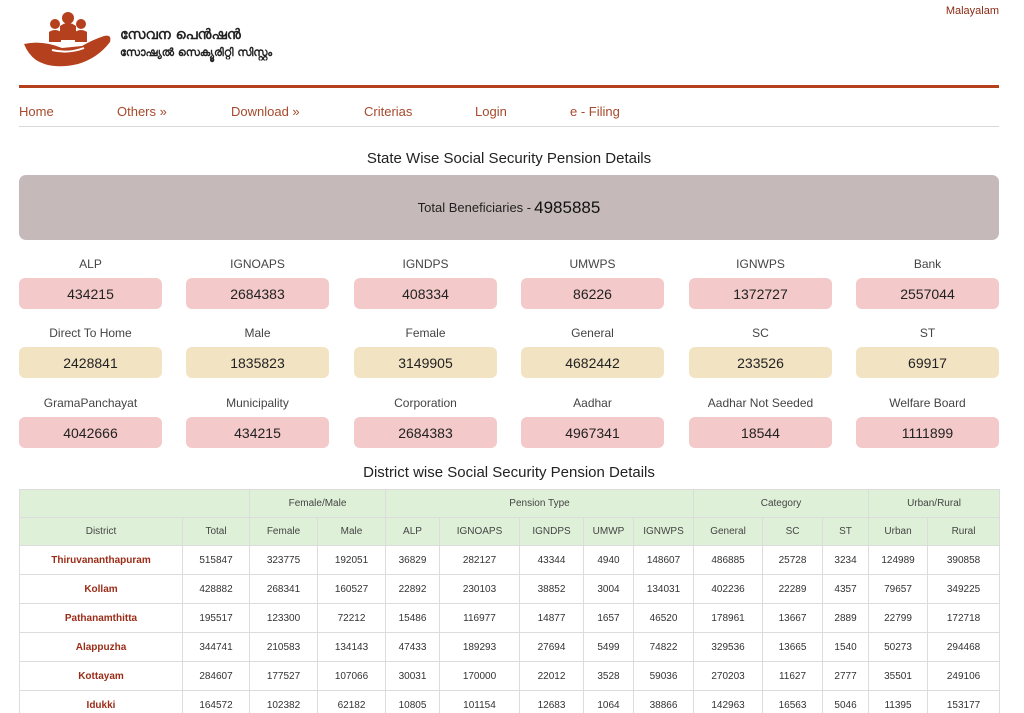  Describe the element at coordinates (760, 333) in the screenshot. I see `stat-label: SC` at that location.